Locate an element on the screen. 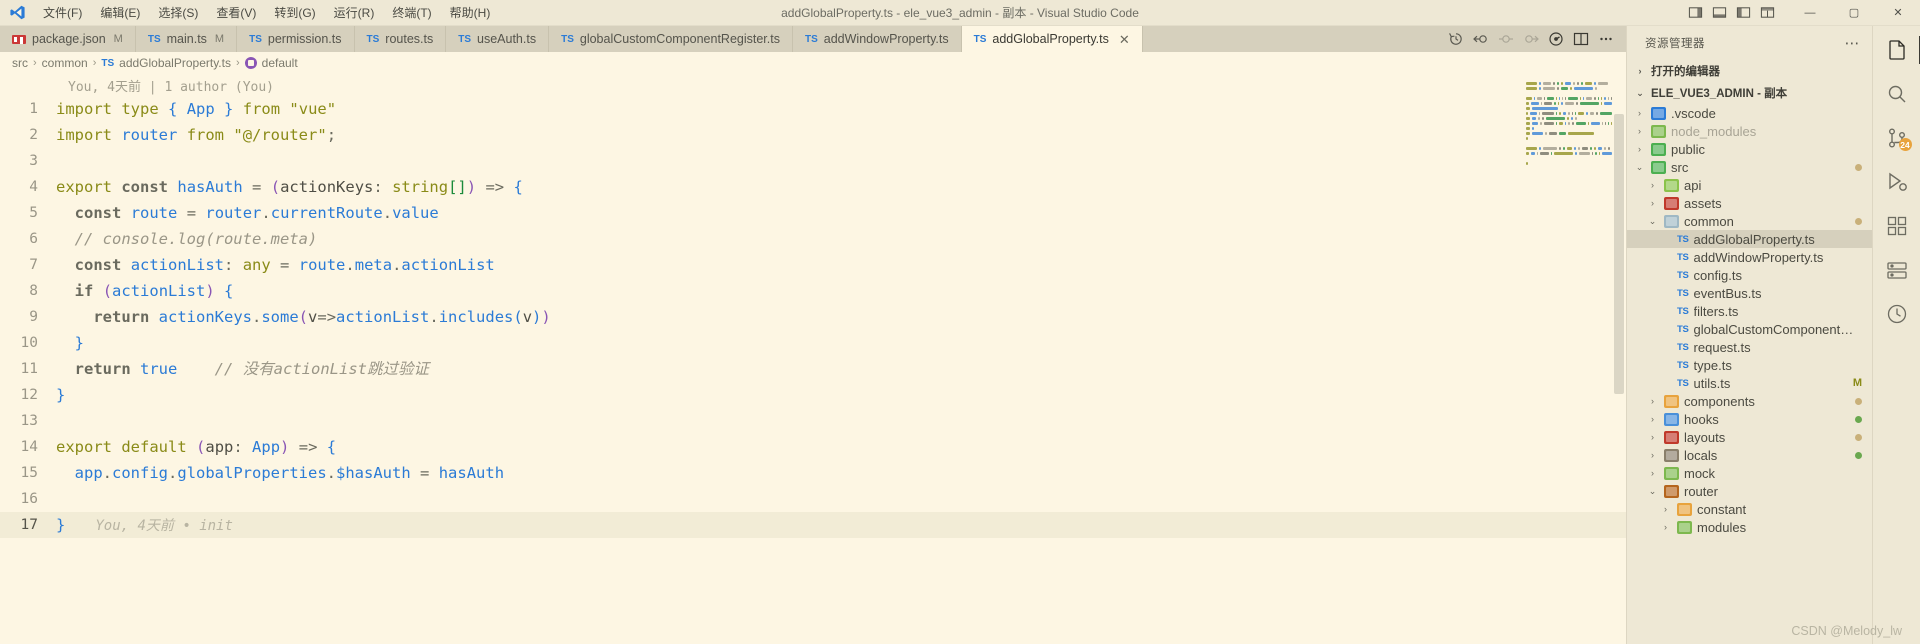  tree-file-item: TS config.ts is located at coordinates (1749, 275).